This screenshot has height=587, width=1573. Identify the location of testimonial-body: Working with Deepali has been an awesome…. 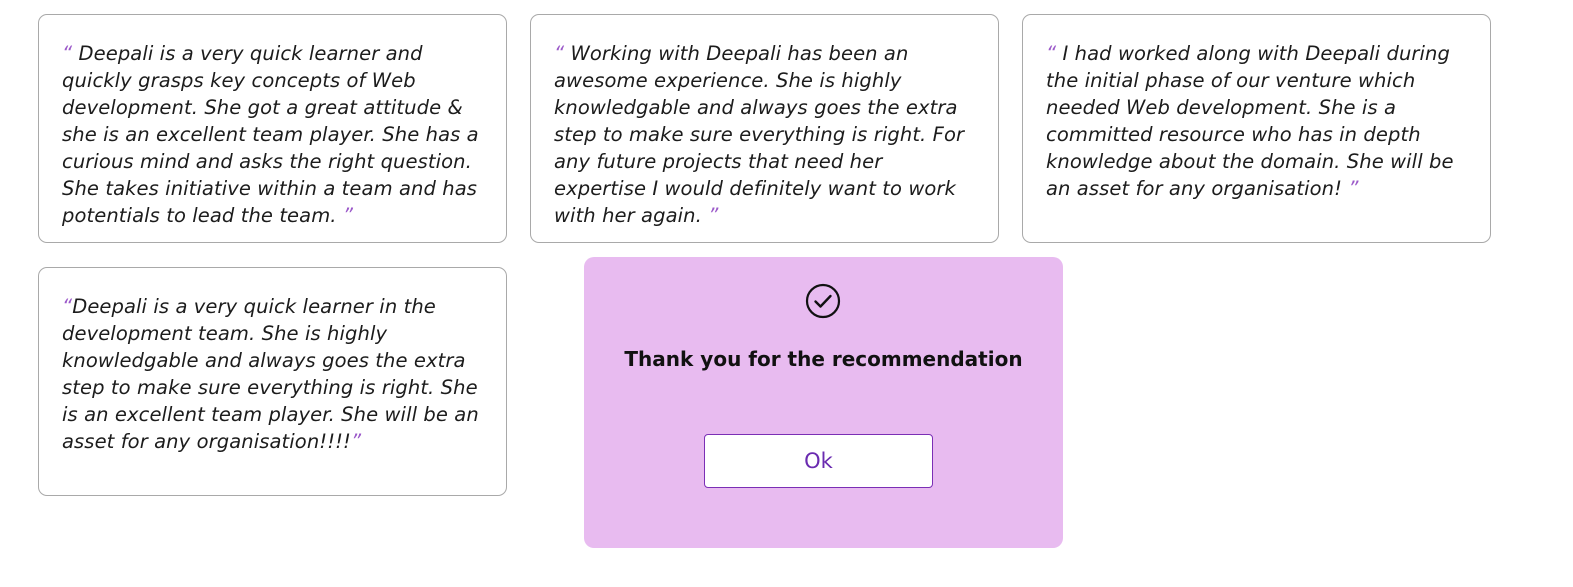
(759, 134).